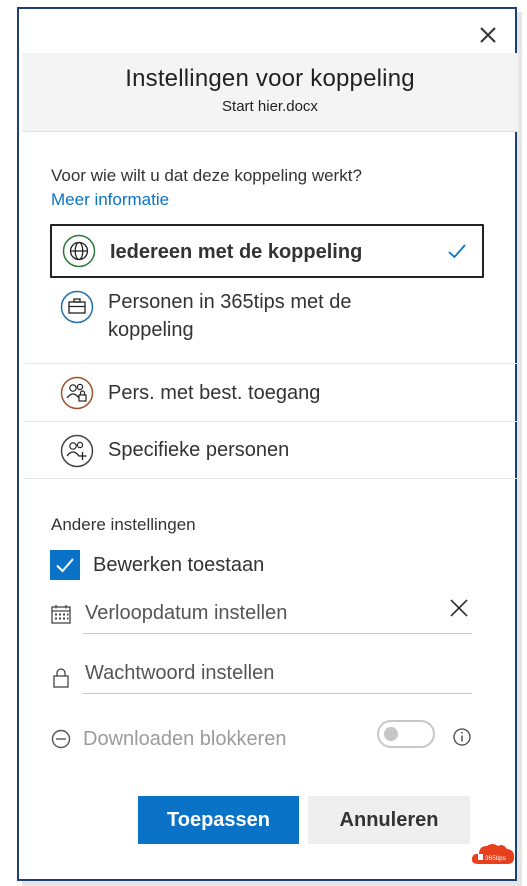 The width and height of the screenshot is (527, 886). What do you see at coordinates (77, 307) in the screenshot?
I see `briefcase-icon` at bounding box center [77, 307].